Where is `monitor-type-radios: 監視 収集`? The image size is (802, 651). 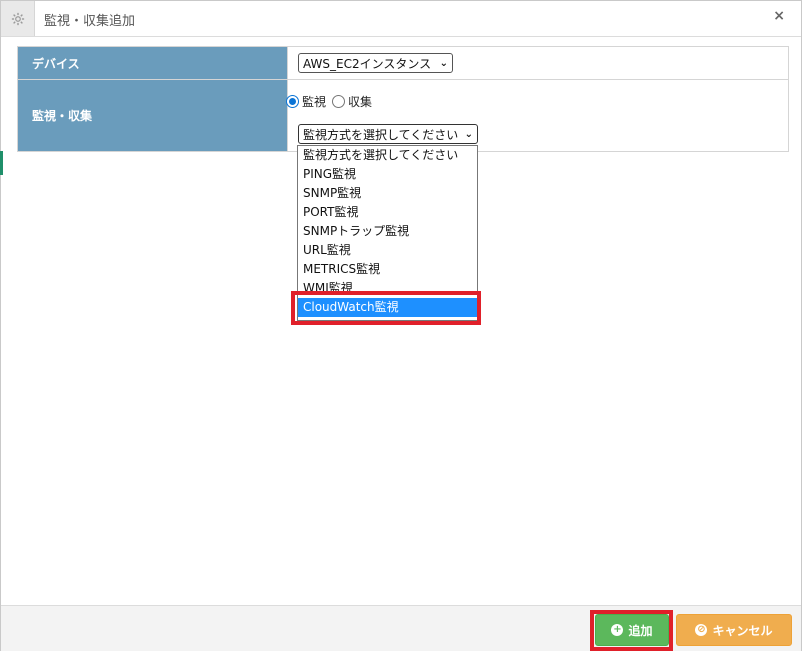
monitor-type-radios: 監視 収集 is located at coordinates (332, 101).